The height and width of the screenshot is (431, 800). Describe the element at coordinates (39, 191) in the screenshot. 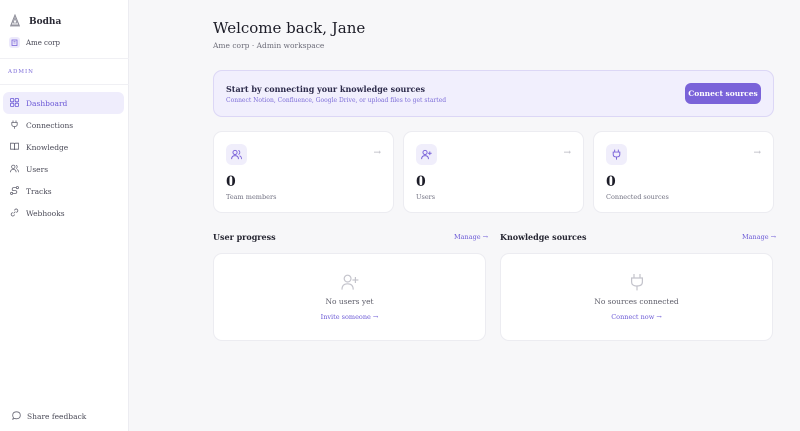

I see `sidebar-item-label: Tracks` at that location.